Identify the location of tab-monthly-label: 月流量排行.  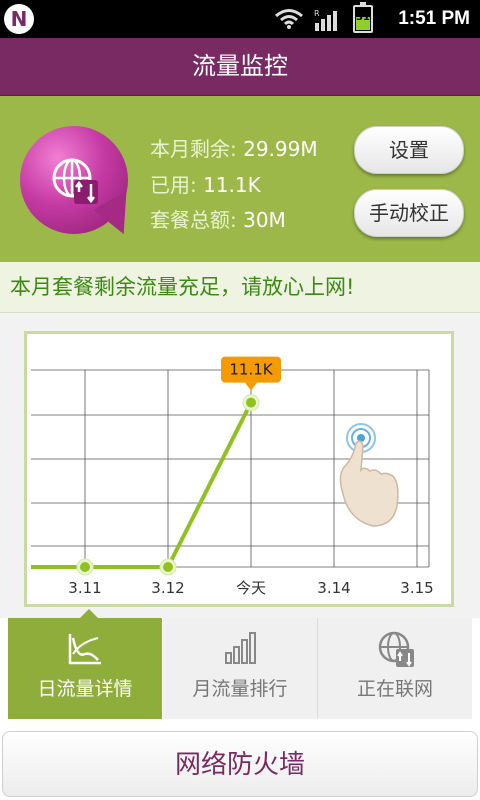
(240, 689).